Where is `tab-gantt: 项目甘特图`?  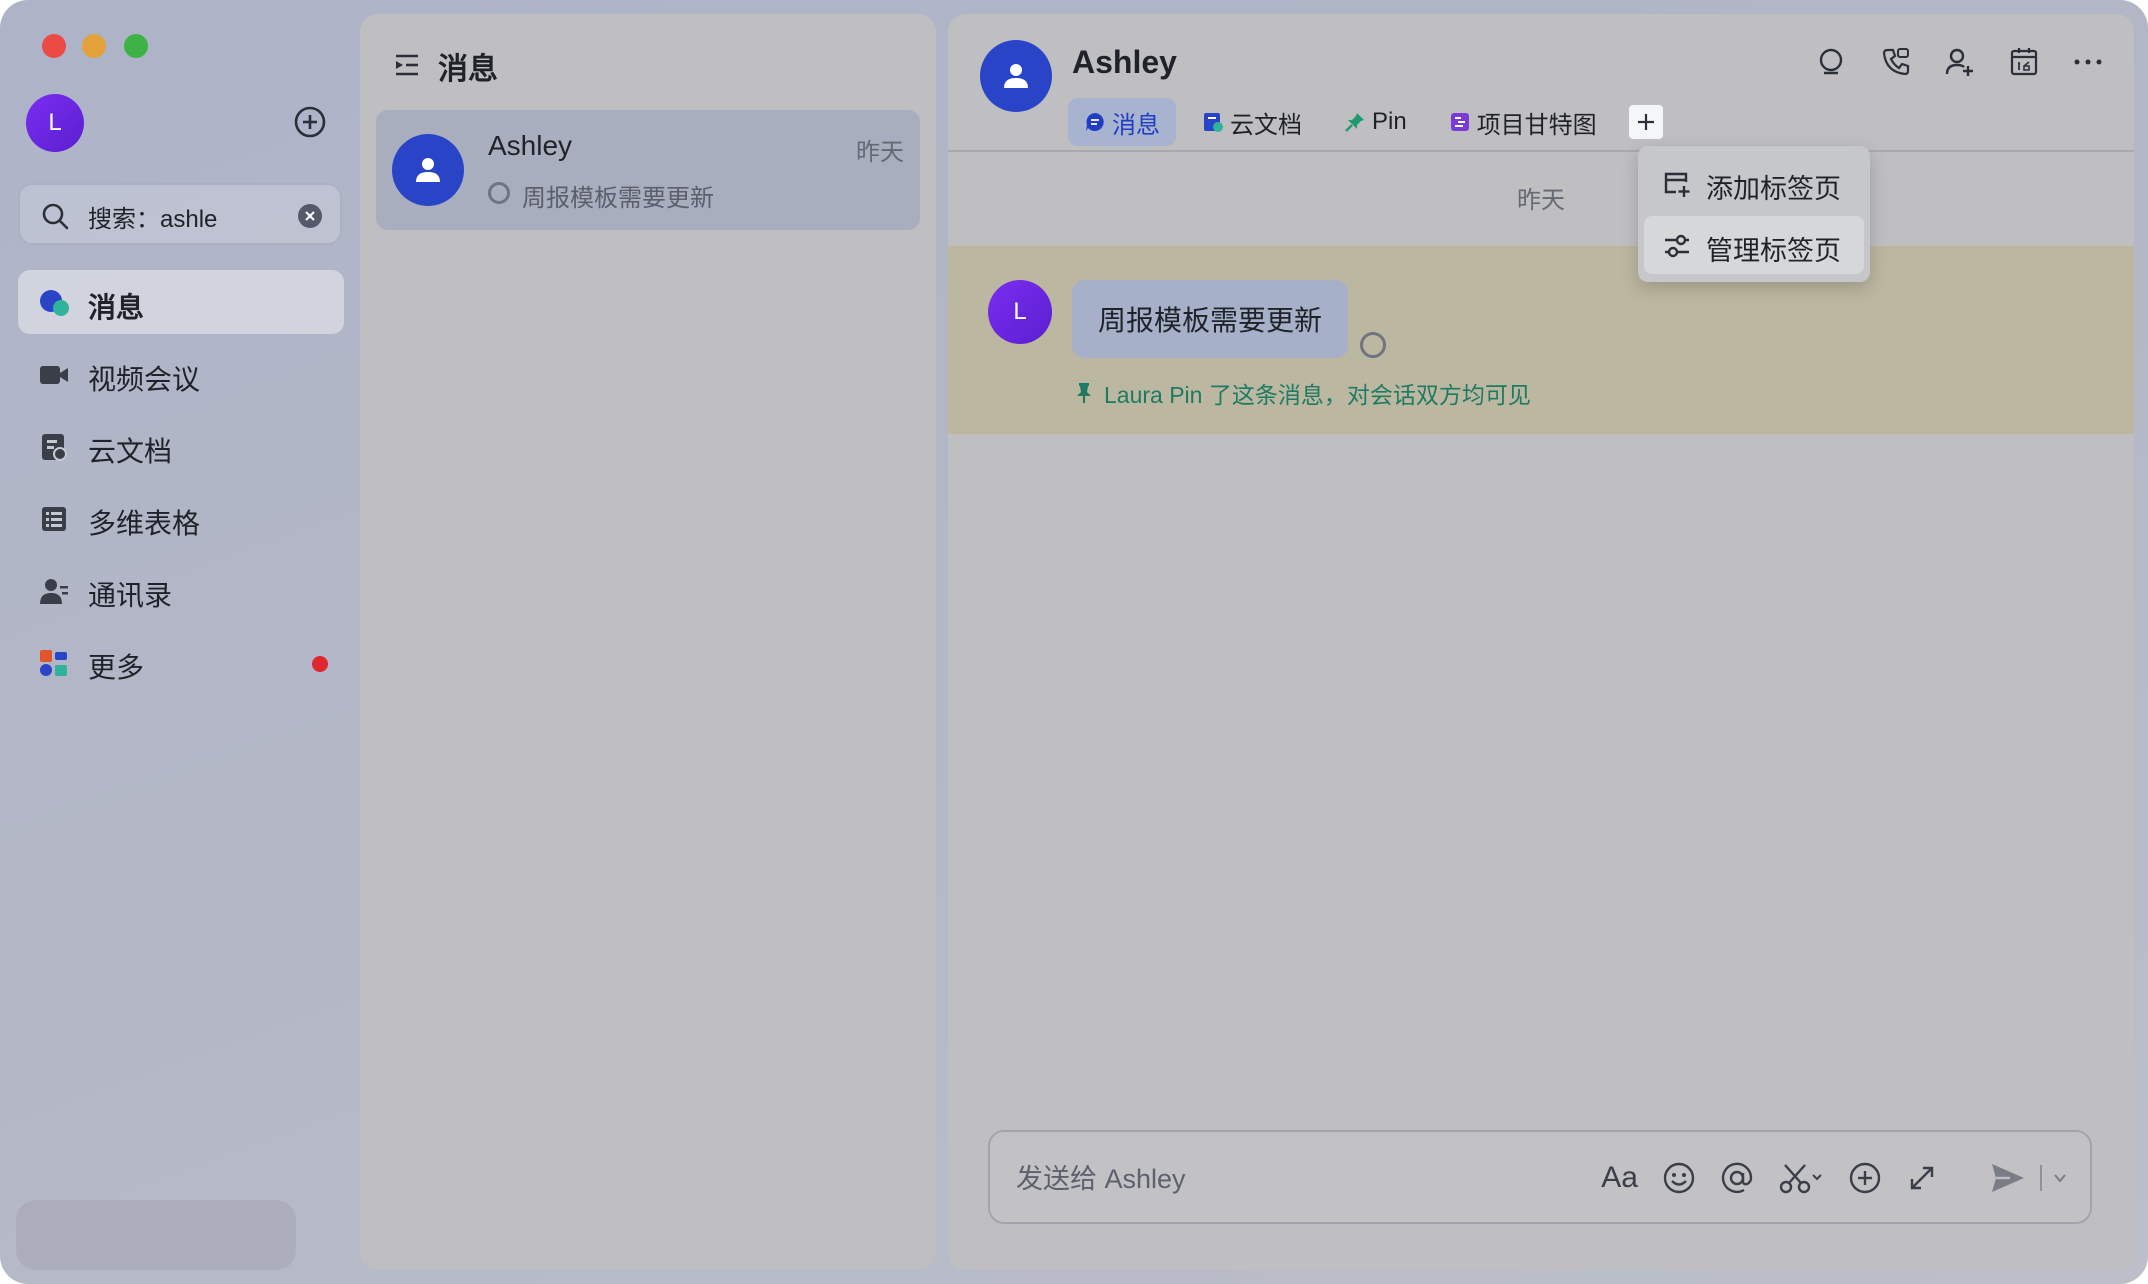 tab-gantt: 项目甘特图 is located at coordinates (1523, 122).